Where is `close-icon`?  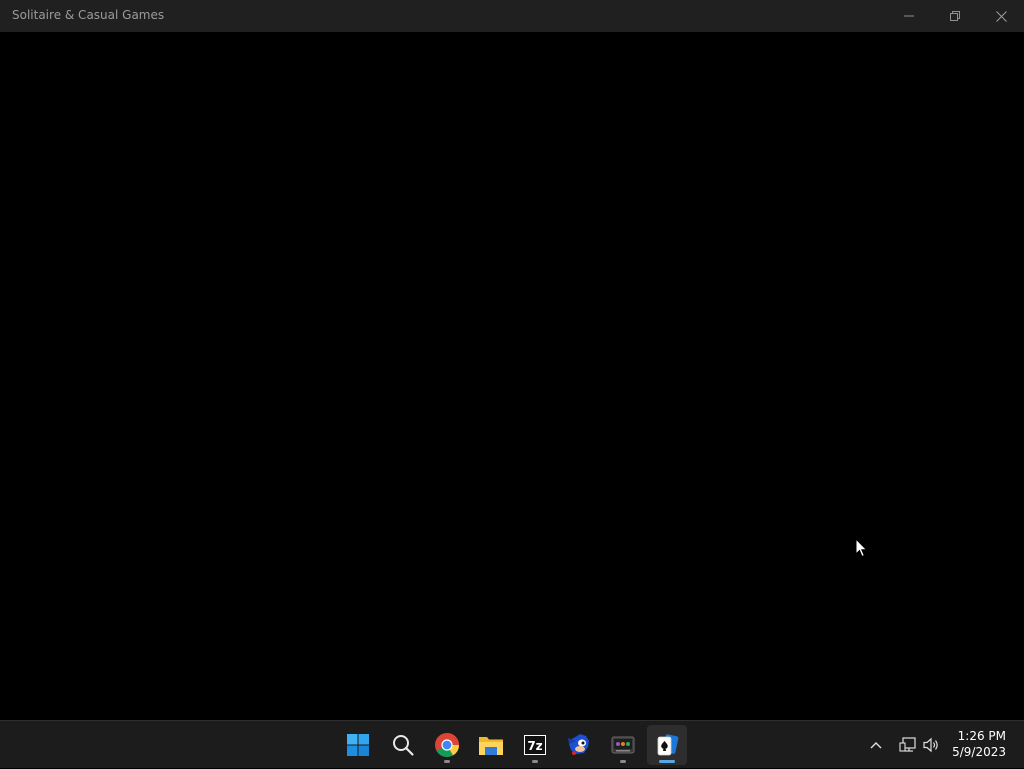
close-icon is located at coordinates (1001, 16).